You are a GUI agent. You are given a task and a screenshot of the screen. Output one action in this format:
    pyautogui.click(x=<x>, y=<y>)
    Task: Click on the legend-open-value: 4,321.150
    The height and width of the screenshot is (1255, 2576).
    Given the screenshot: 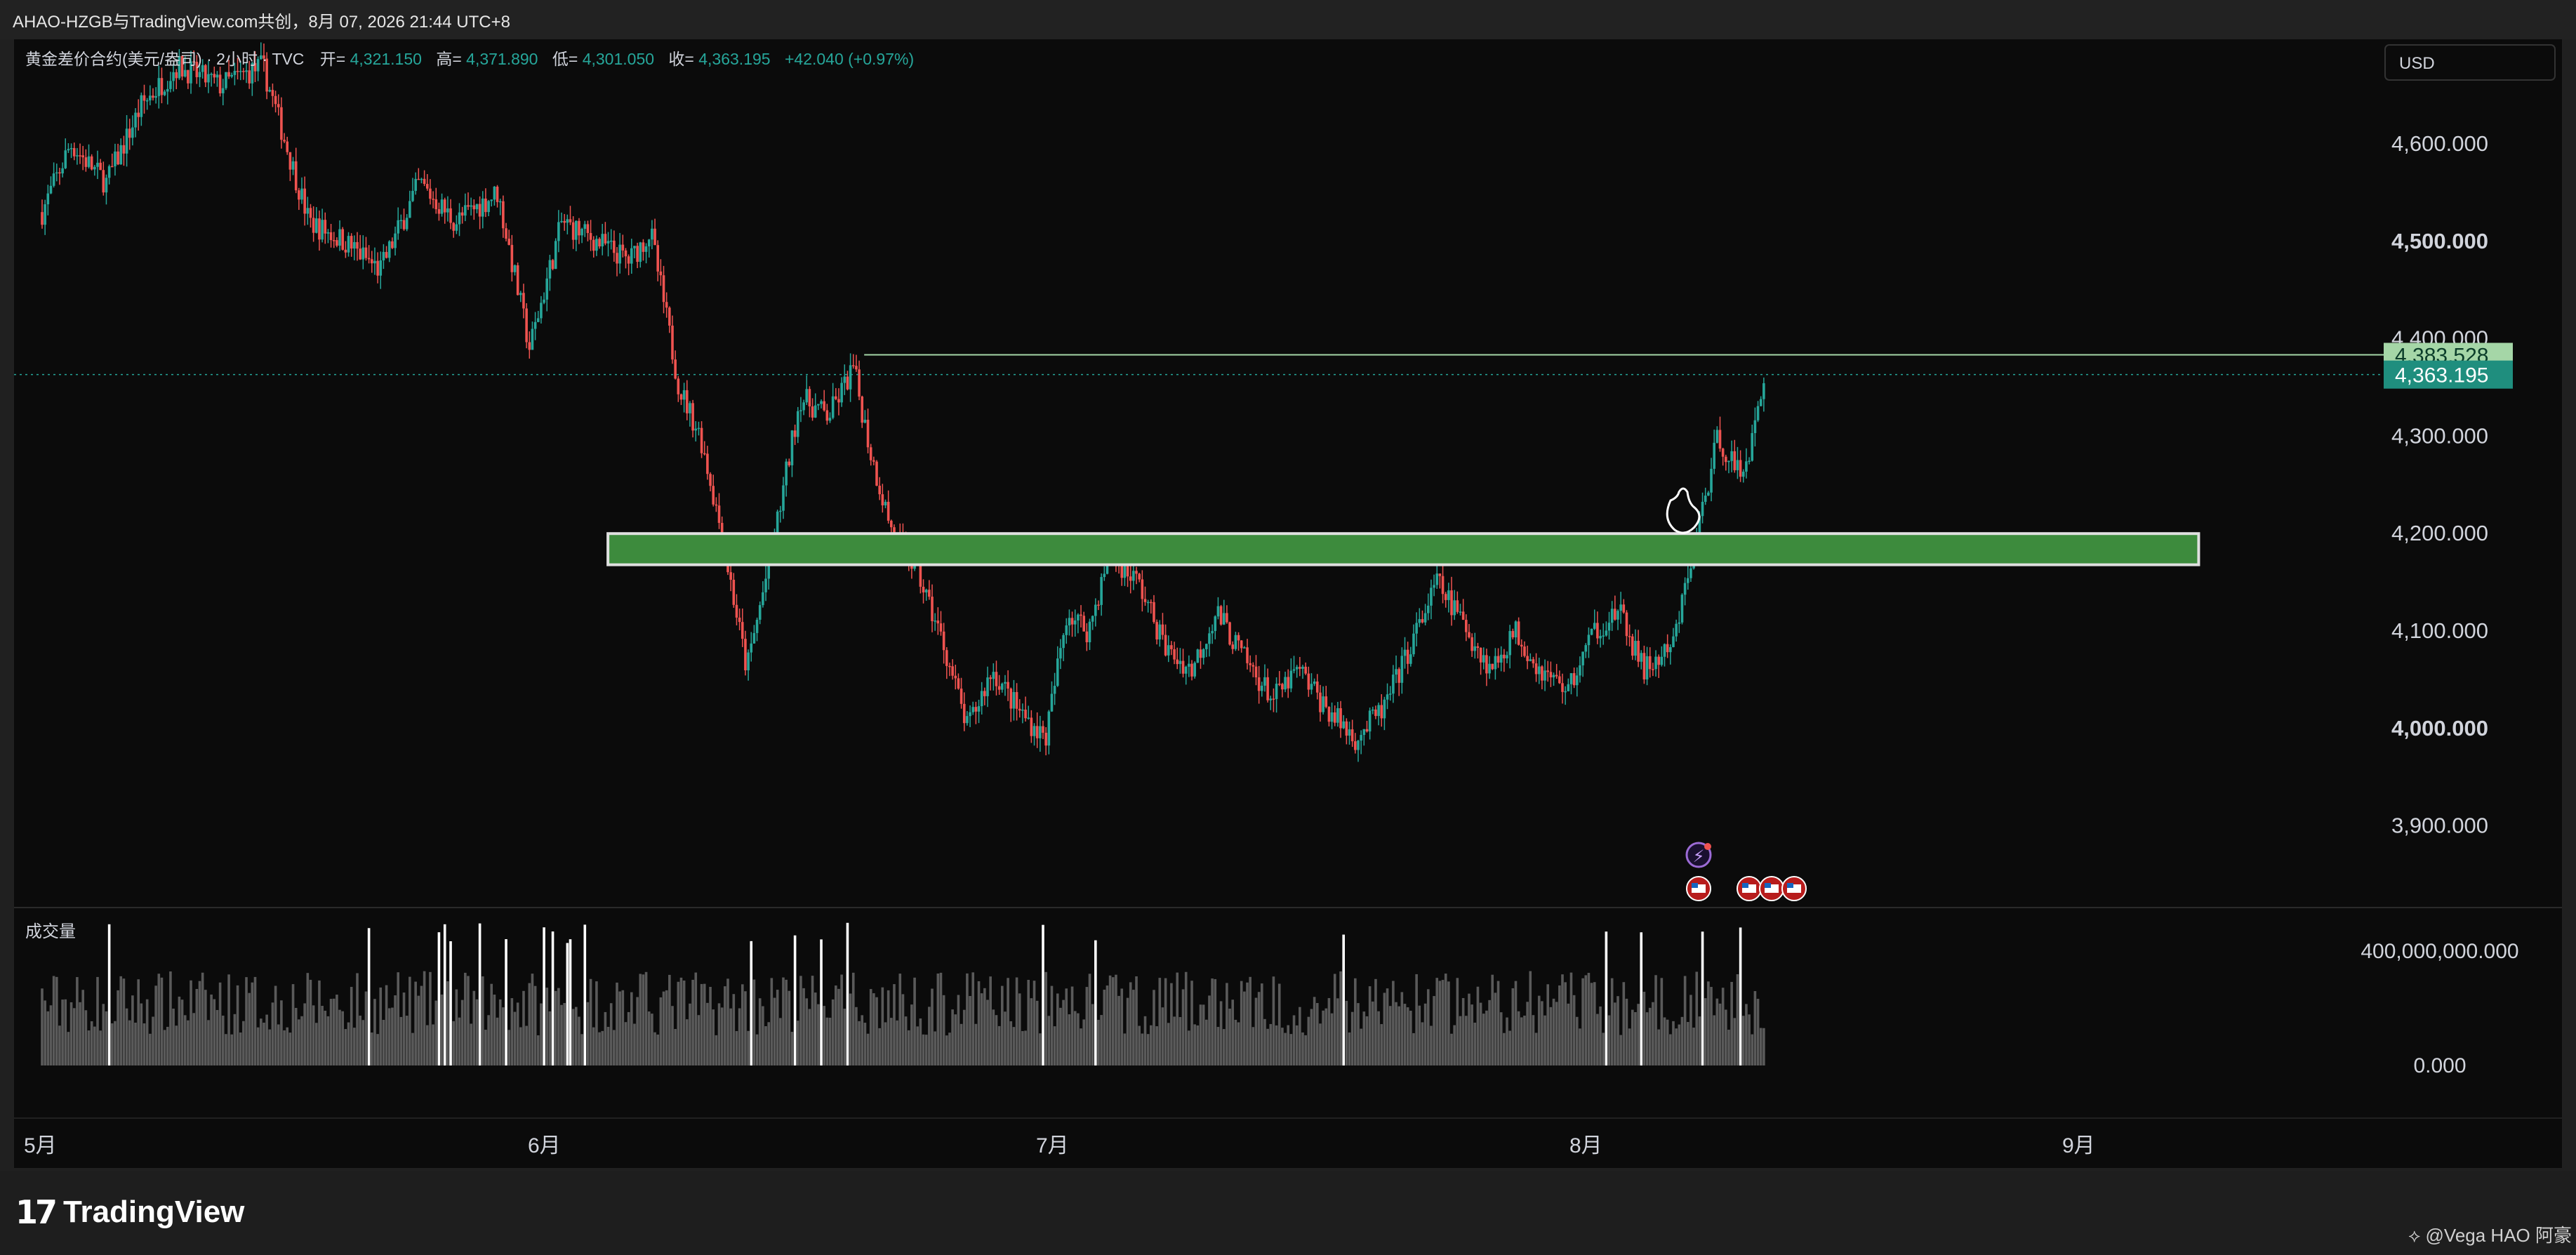 What is the action you would take?
    pyautogui.click(x=386, y=59)
    